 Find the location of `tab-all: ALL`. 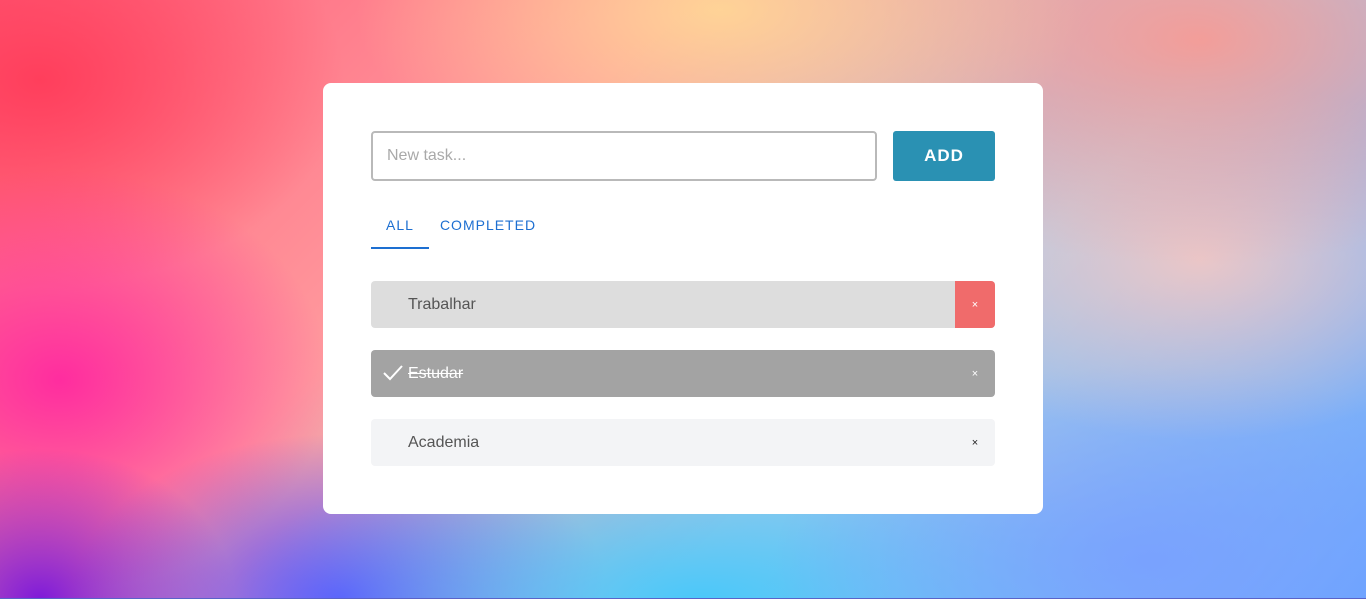

tab-all: ALL is located at coordinates (400, 225).